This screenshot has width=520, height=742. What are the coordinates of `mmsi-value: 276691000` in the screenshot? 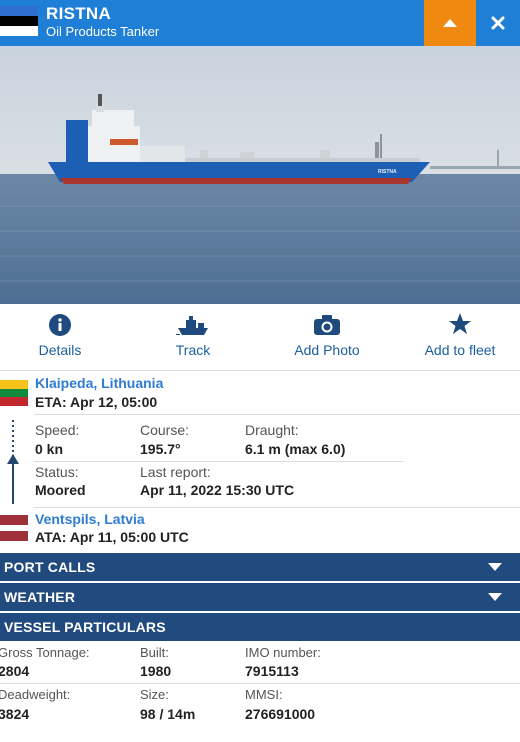 It's located at (280, 714).